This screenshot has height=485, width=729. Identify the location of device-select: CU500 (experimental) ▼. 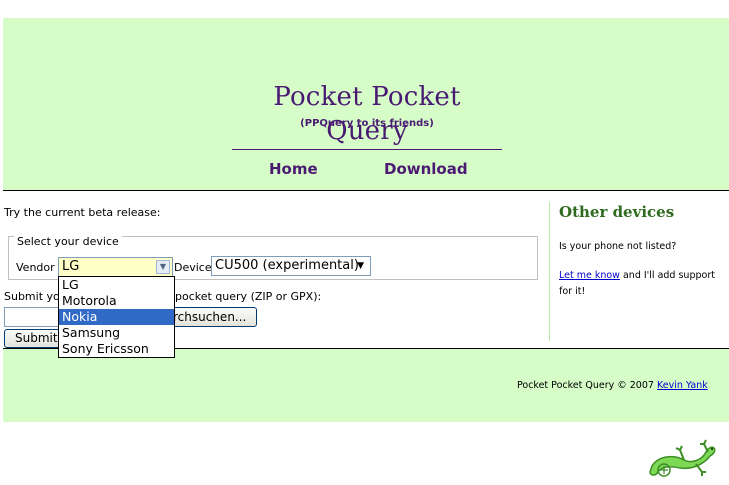
(291, 266).